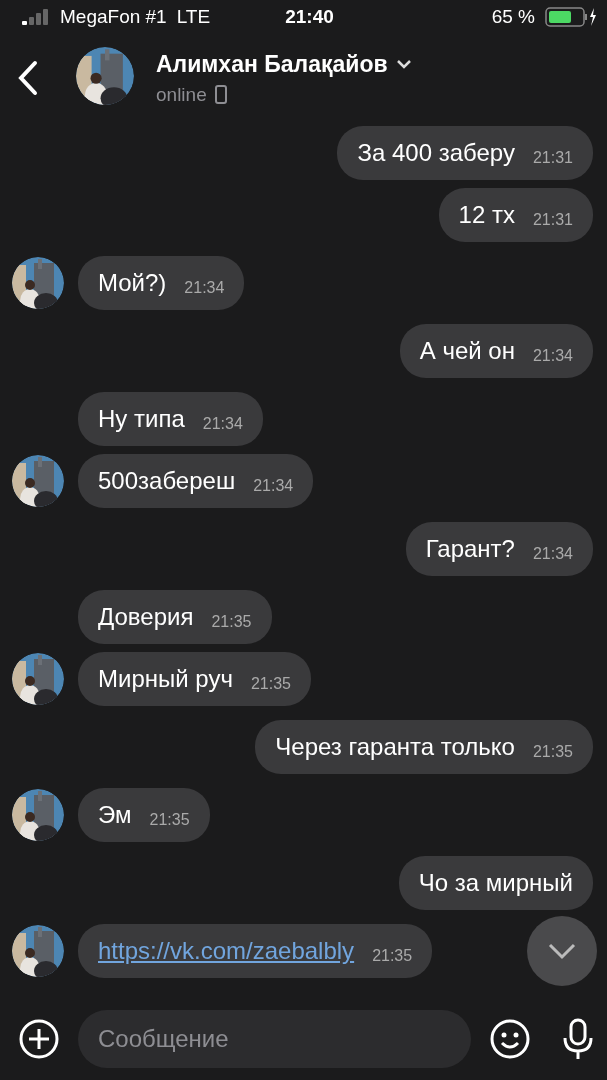 This screenshot has width=607, height=1080. I want to click on online-status: online, so click(181, 94).